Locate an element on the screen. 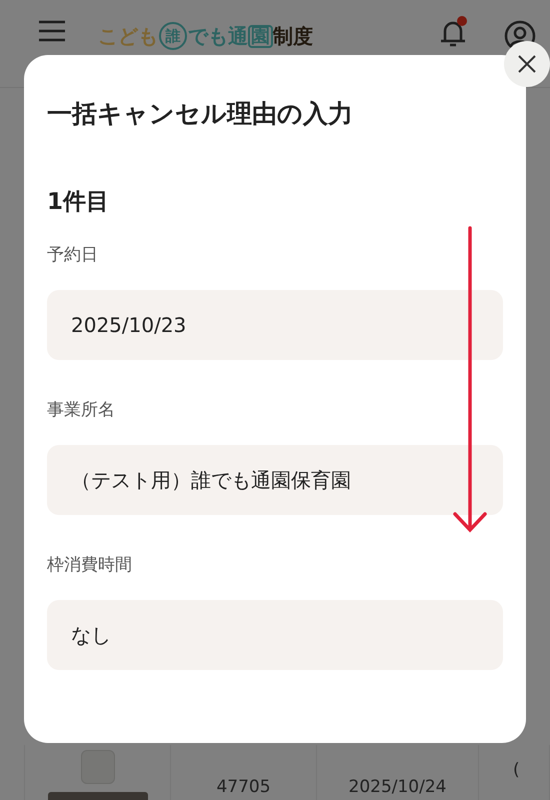  field-label: 事業所名 is located at coordinates (81, 410).